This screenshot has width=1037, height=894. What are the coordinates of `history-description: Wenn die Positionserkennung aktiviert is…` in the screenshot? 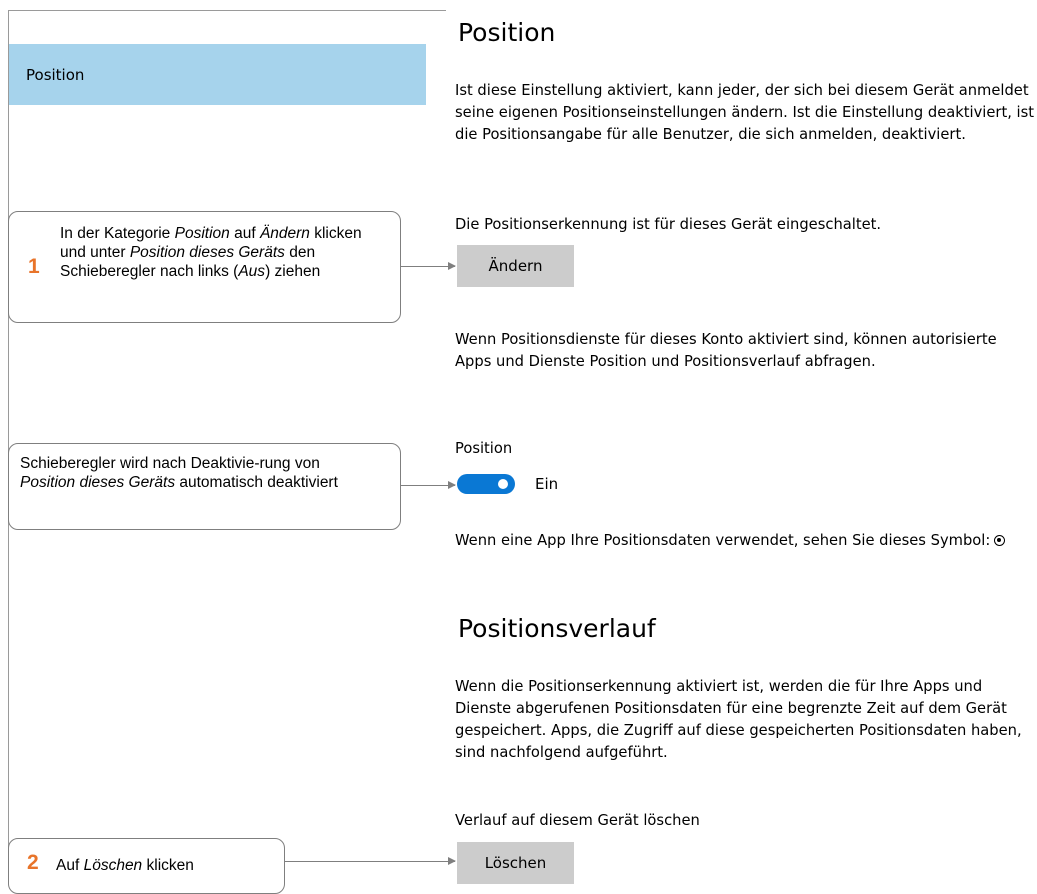 It's located at (738, 719).